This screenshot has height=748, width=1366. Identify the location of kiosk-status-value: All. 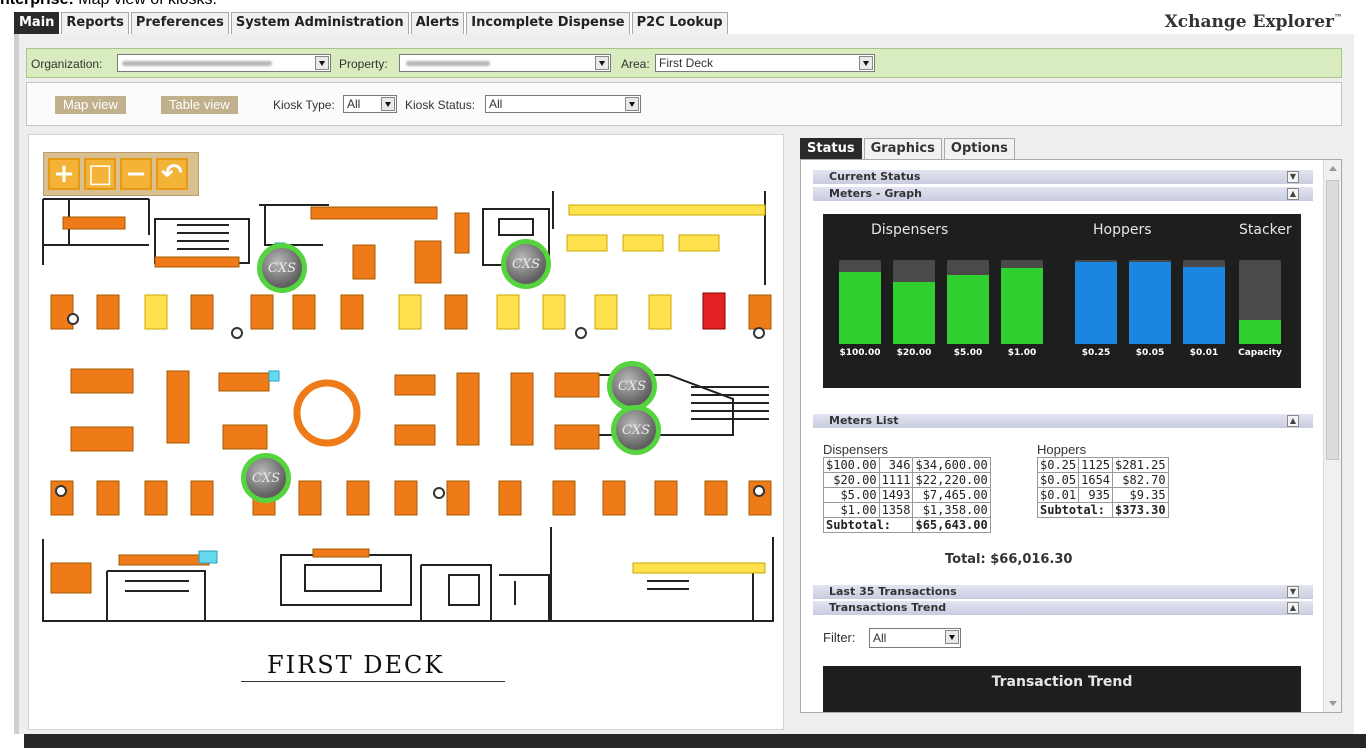
(496, 104).